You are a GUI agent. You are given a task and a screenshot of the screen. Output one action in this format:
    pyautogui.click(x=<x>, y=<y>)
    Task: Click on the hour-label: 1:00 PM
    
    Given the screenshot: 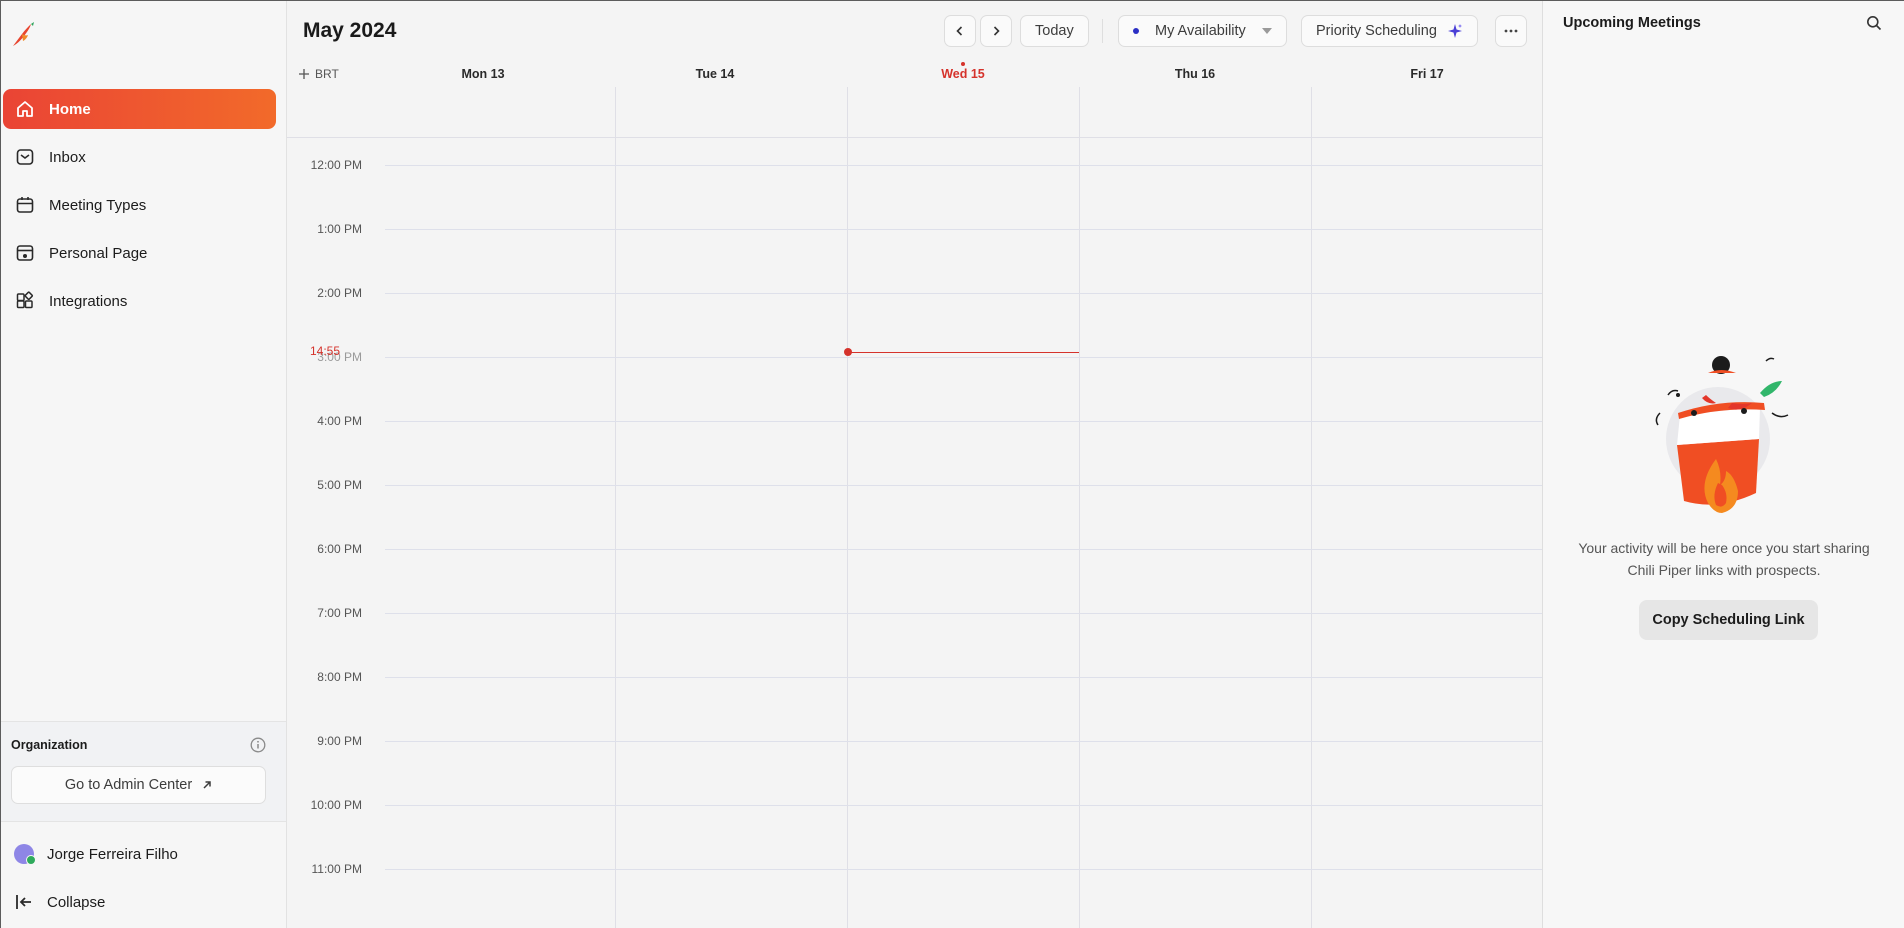 What is the action you would take?
    pyautogui.click(x=339, y=229)
    